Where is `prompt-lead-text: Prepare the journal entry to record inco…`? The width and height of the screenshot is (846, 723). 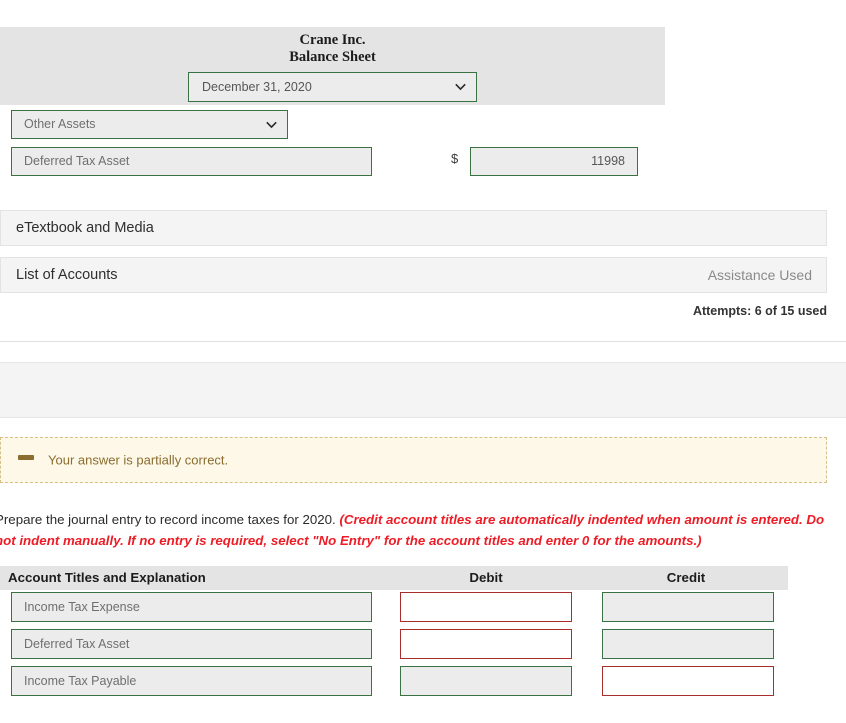
prompt-lead-text: Prepare the journal entry to record inco… is located at coordinates (170, 519).